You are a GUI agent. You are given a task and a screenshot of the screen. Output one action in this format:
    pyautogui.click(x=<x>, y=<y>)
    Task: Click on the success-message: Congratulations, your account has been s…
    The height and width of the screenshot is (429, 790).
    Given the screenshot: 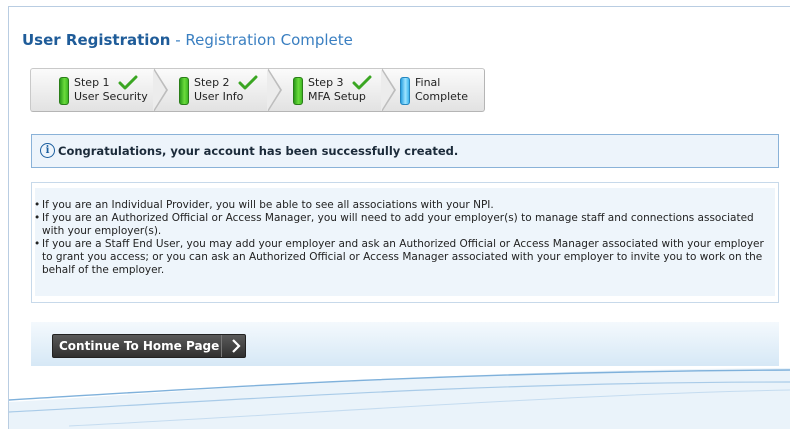 What is the action you would take?
    pyautogui.click(x=258, y=151)
    